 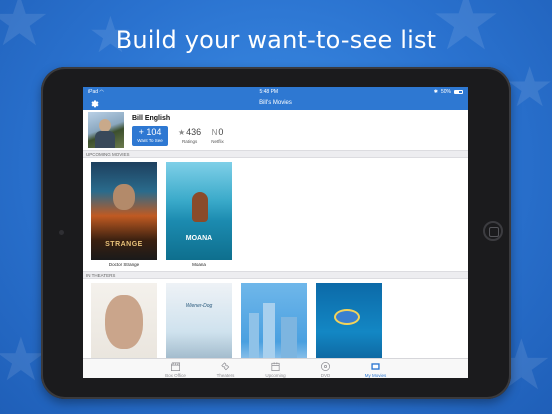 I want to click on tab-box-office: Box Office, so click(x=176, y=369).